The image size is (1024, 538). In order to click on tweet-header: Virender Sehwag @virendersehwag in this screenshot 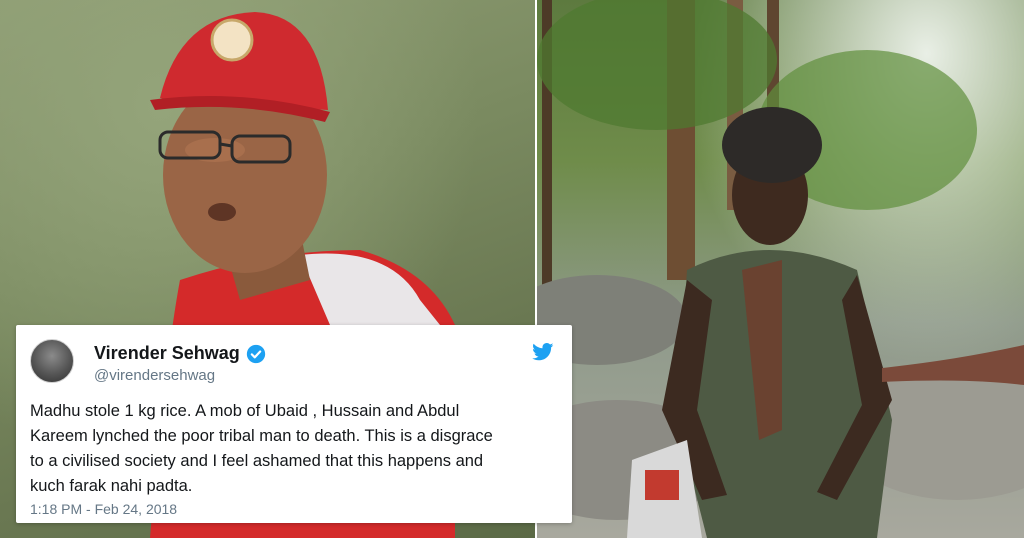, I will do `click(292, 363)`.